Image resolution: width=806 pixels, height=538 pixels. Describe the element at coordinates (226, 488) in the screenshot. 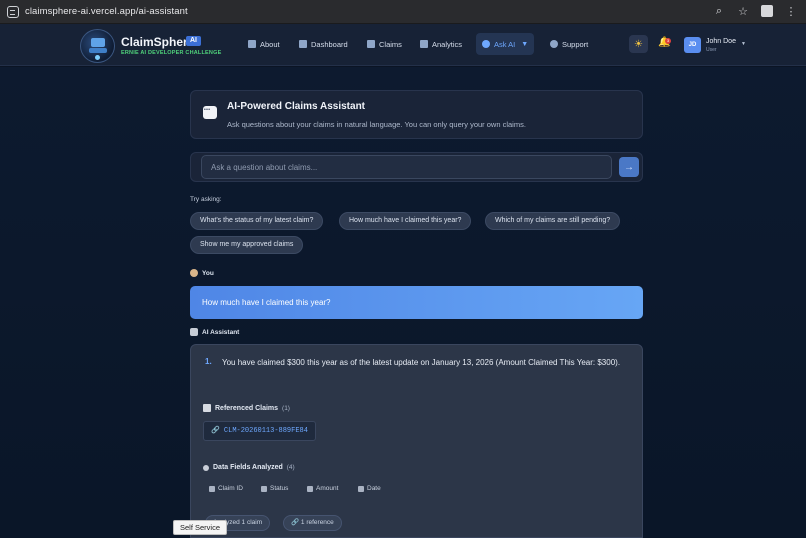

I see `data-field-chip: Claim ID` at that location.